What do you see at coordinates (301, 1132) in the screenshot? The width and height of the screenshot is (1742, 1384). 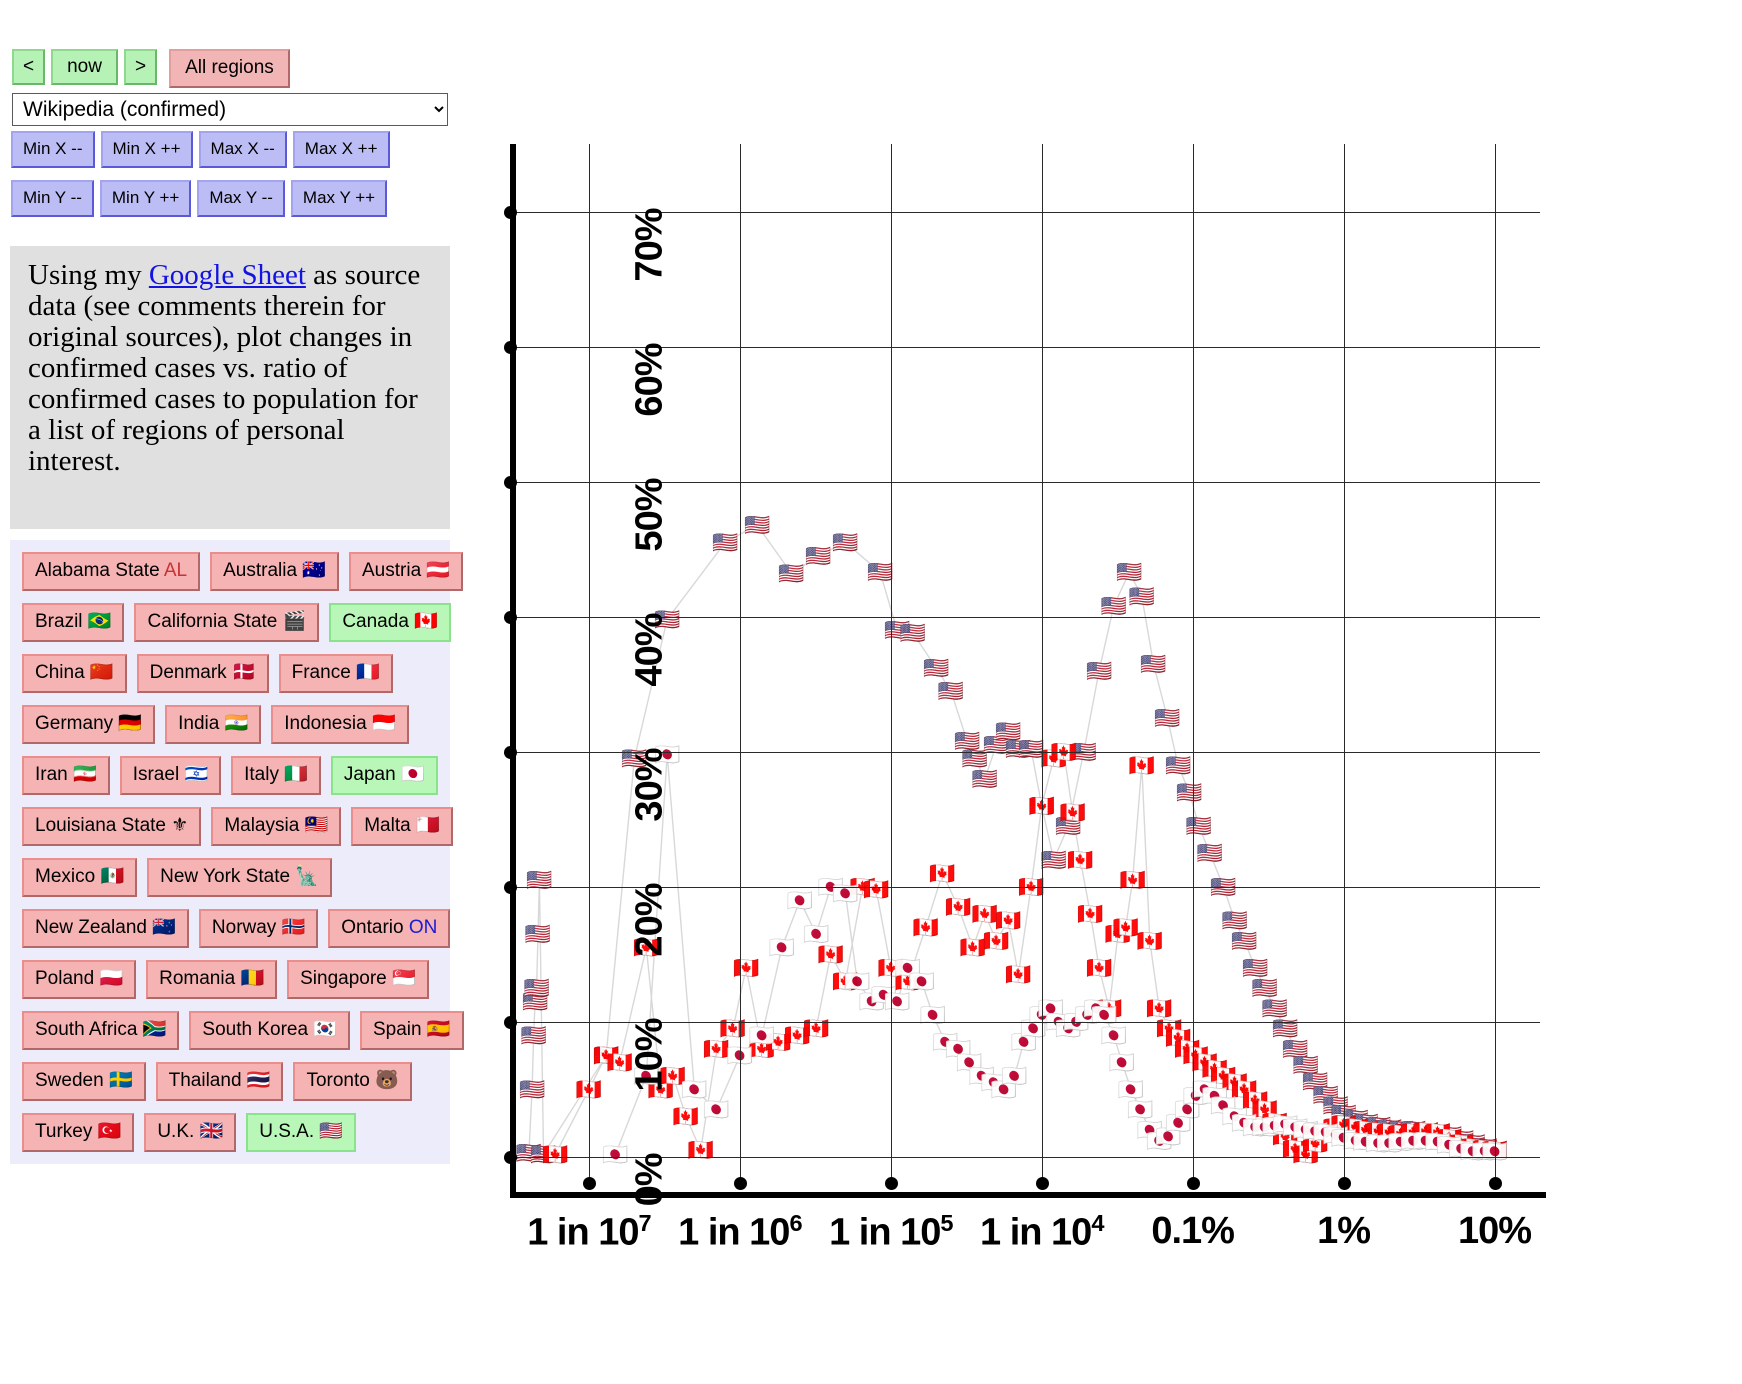 I see `region-toggle-u-s-a: U.S.A. 🇺🇸` at bounding box center [301, 1132].